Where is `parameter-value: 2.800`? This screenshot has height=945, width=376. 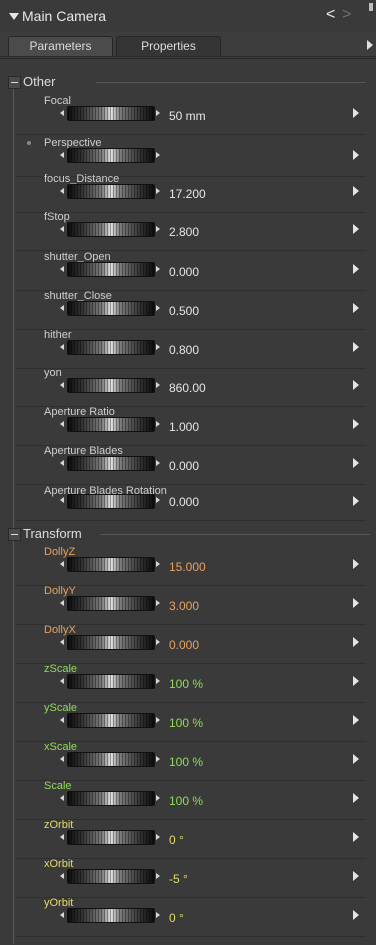 parameter-value: 2.800 is located at coordinates (184, 232).